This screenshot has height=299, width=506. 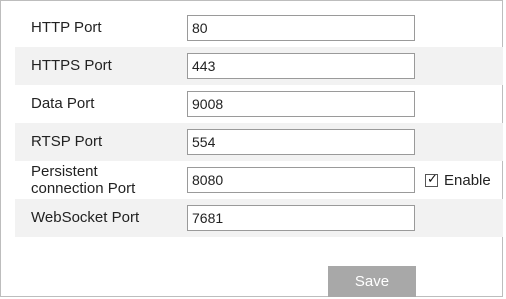 What do you see at coordinates (85, 217) in the screenshot?
I see `websocket-port-label: WebSocket Port` at bounding box center [85, 217].